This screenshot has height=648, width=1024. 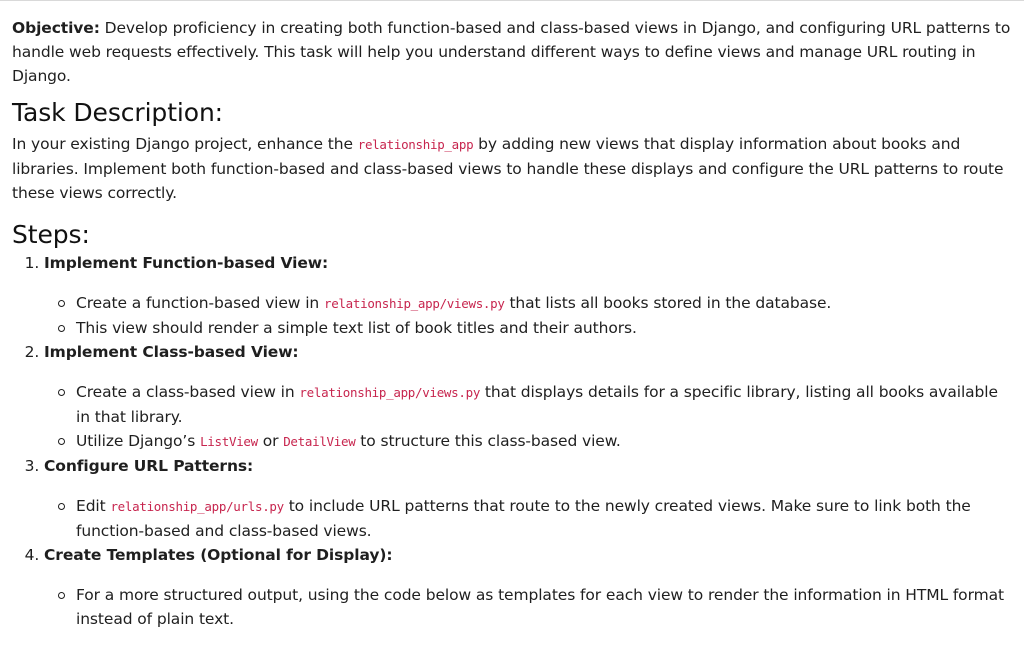 What do you see at coordinates (171, 352) in the screenshot?
I see `step-title: Implement Class-based View:` at bounding box center [171, 352].